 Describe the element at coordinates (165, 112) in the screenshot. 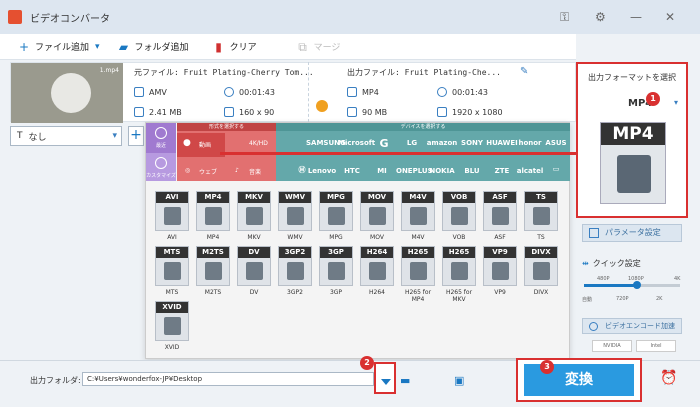

I see `source-size-text: 2.41 MB` at that location.